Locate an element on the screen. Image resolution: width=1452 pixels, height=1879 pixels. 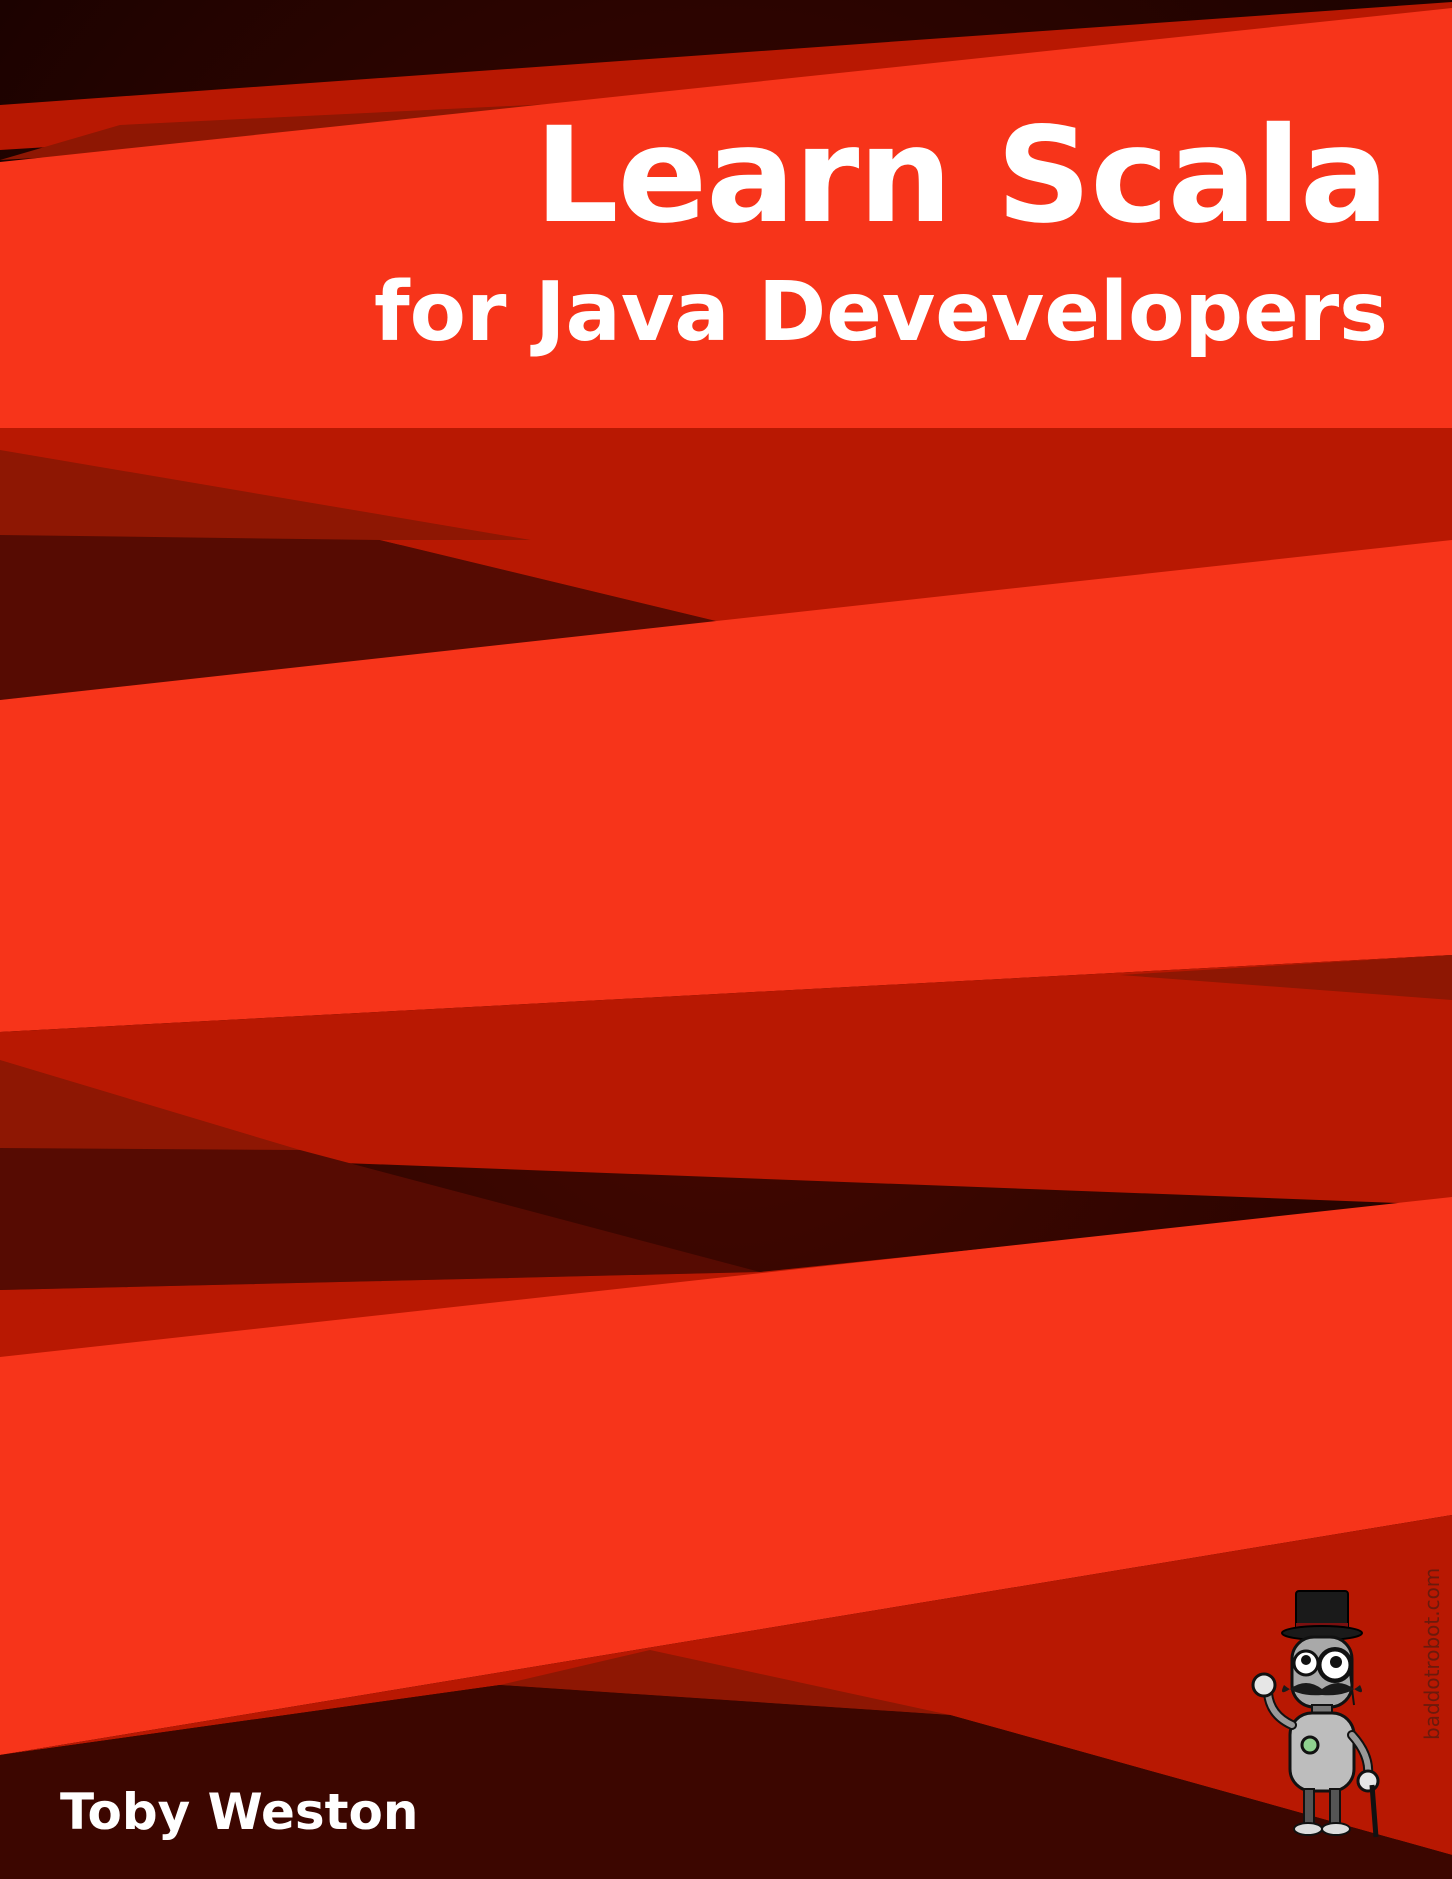
book-subtitle: for Java Devevelopers is located at coordinates (881, 312).